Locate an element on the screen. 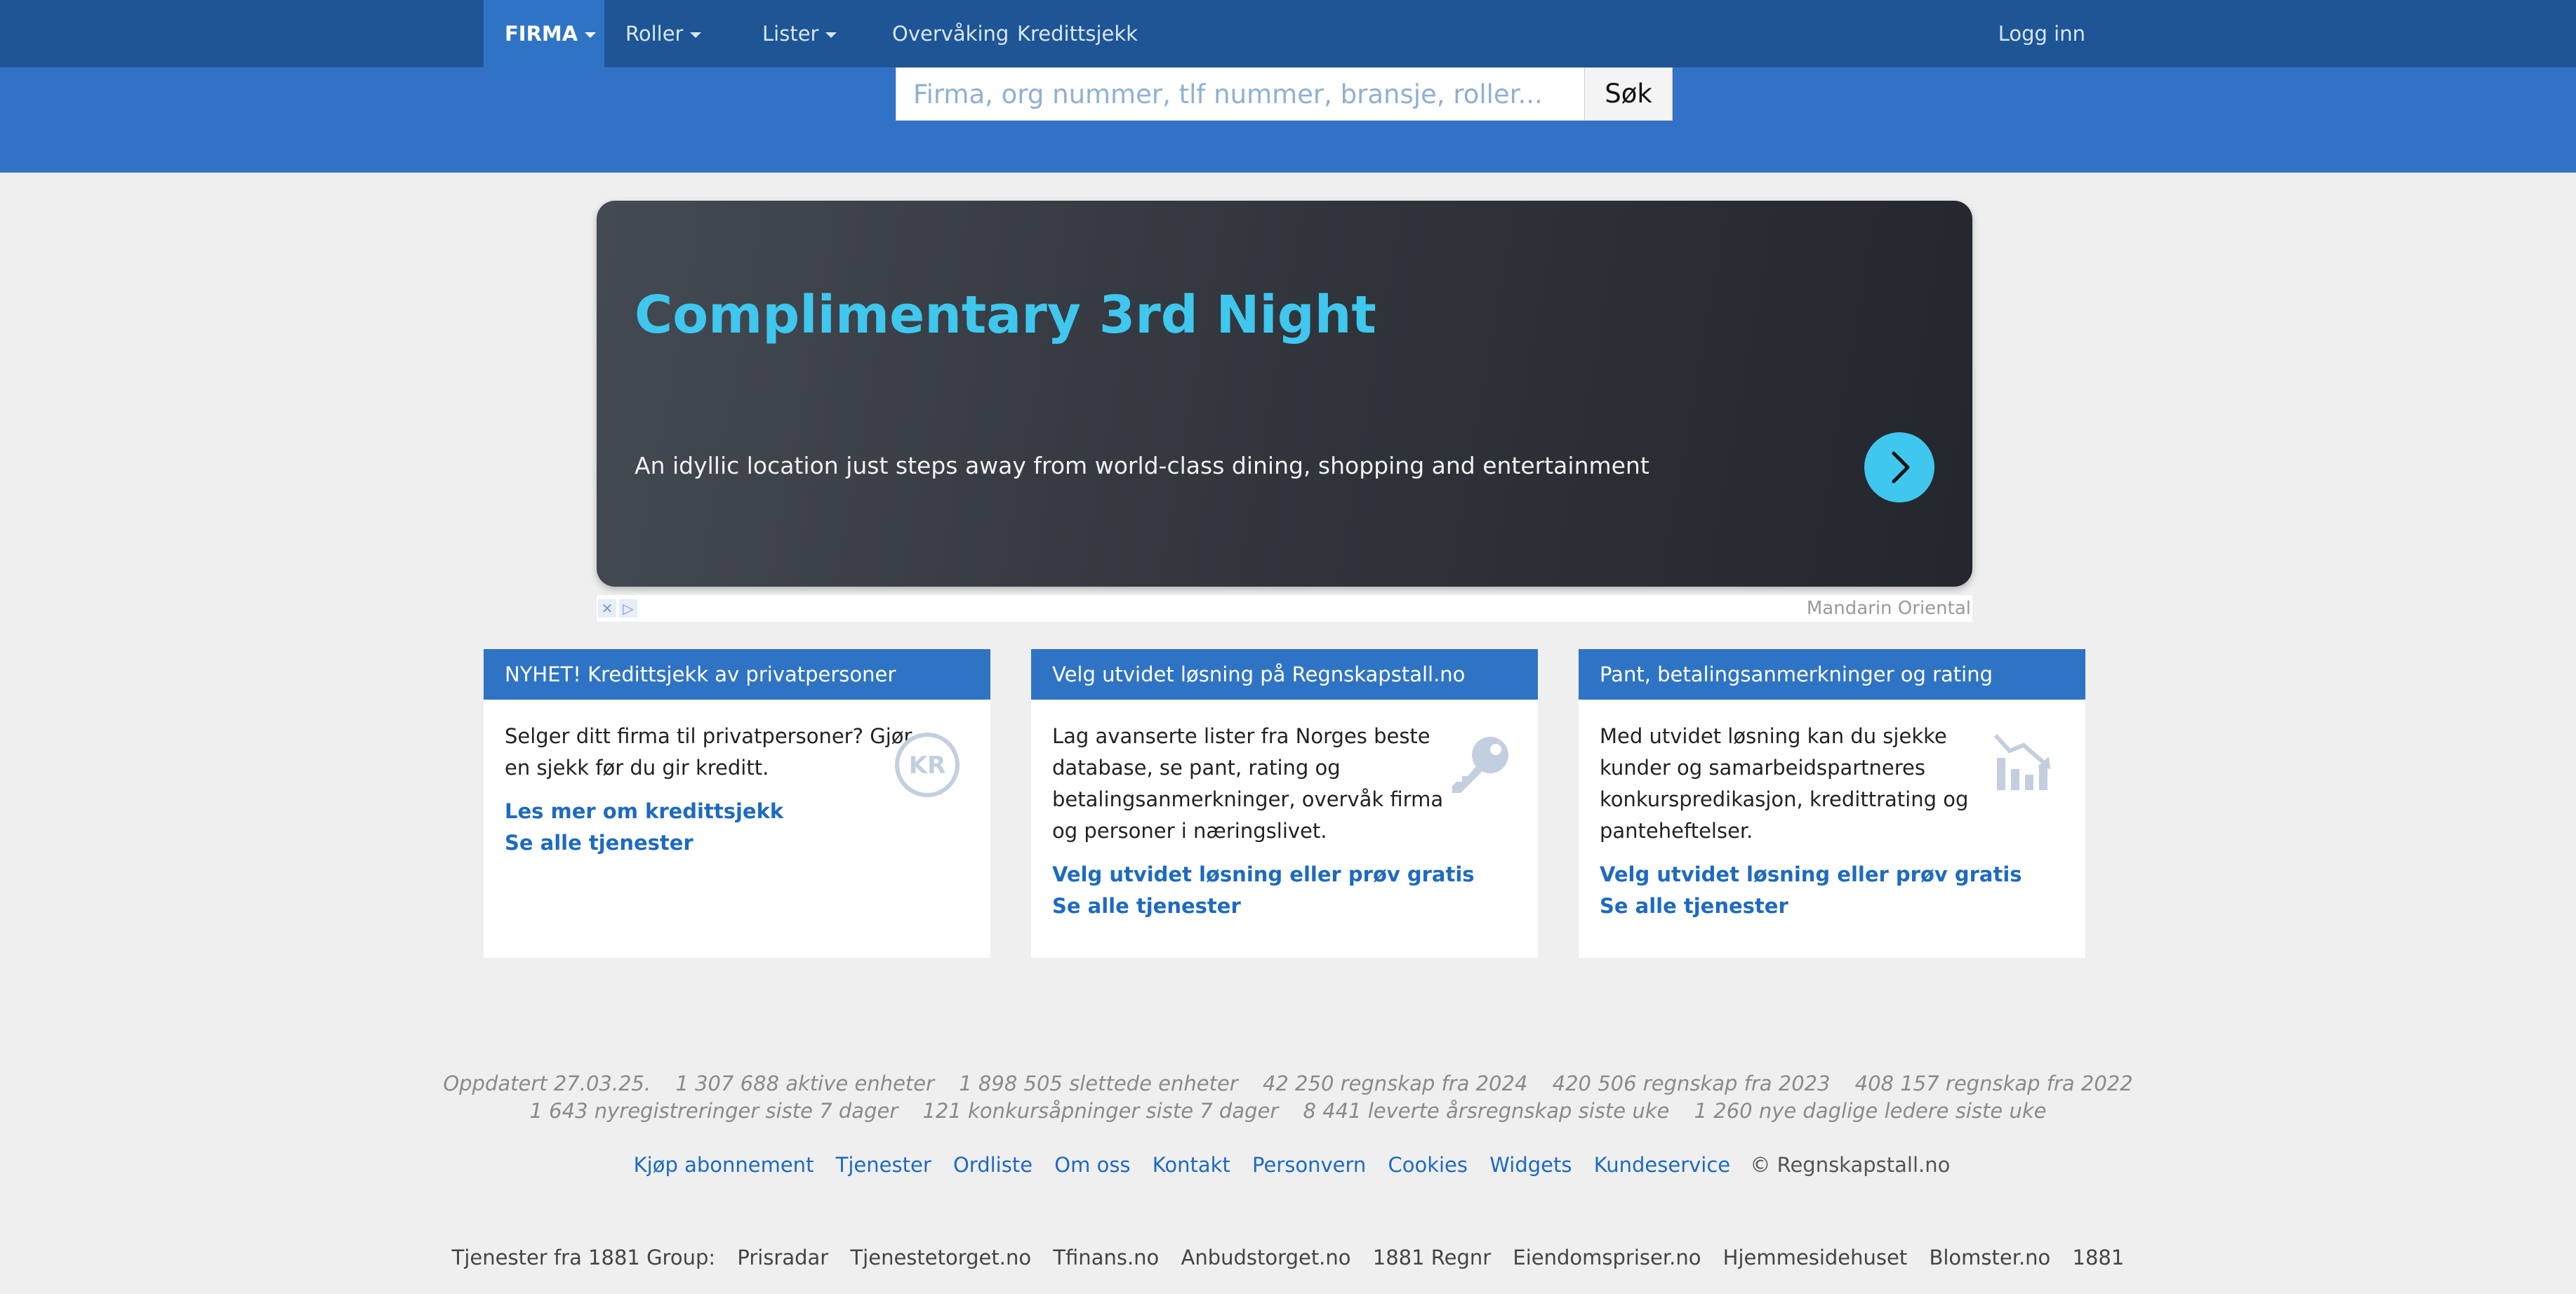 The image size is (2576, 1294). card-text-line: en sjekk før du gir kreditt. is located at coordinates (637, 768).